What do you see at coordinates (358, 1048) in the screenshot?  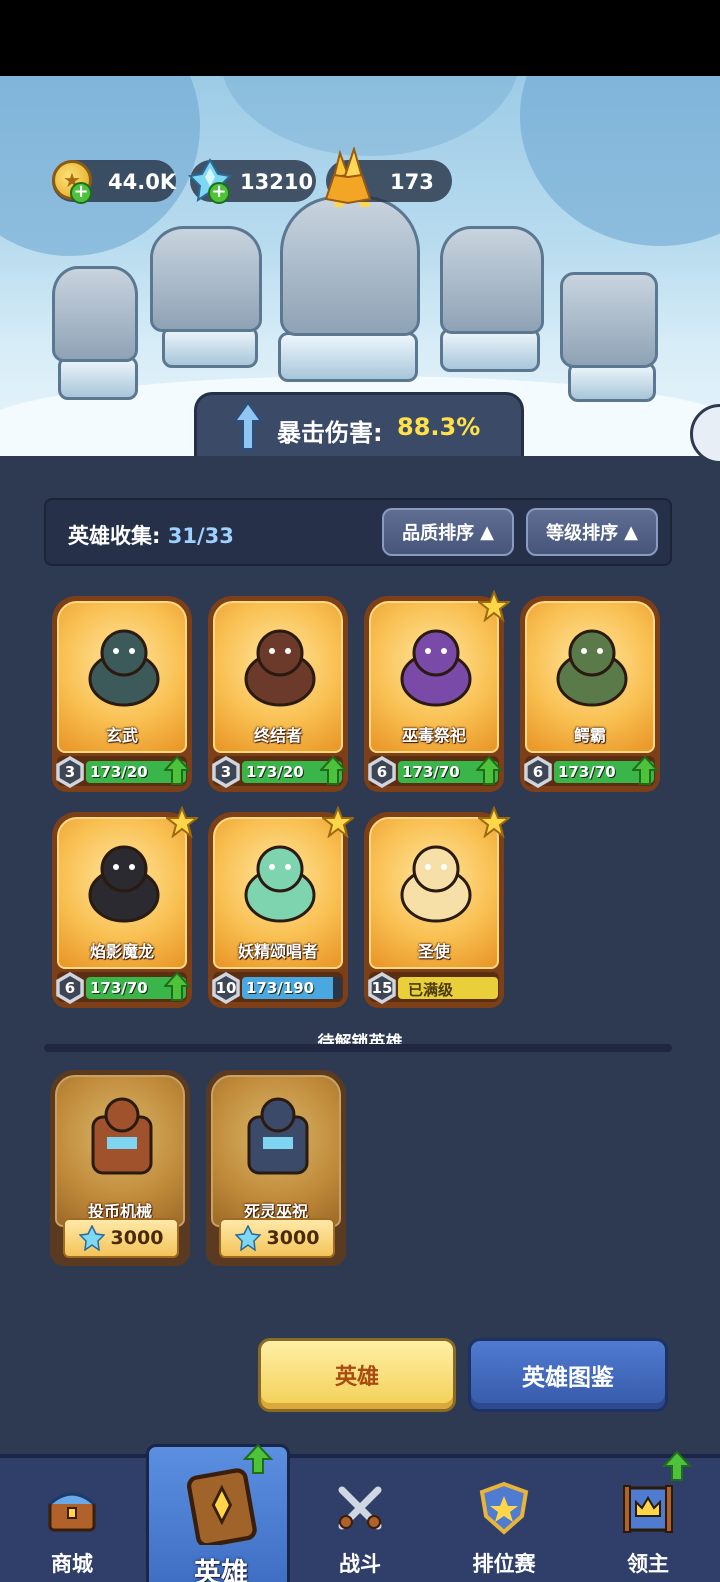 I see `divider` at bounding box center [358, 1048].